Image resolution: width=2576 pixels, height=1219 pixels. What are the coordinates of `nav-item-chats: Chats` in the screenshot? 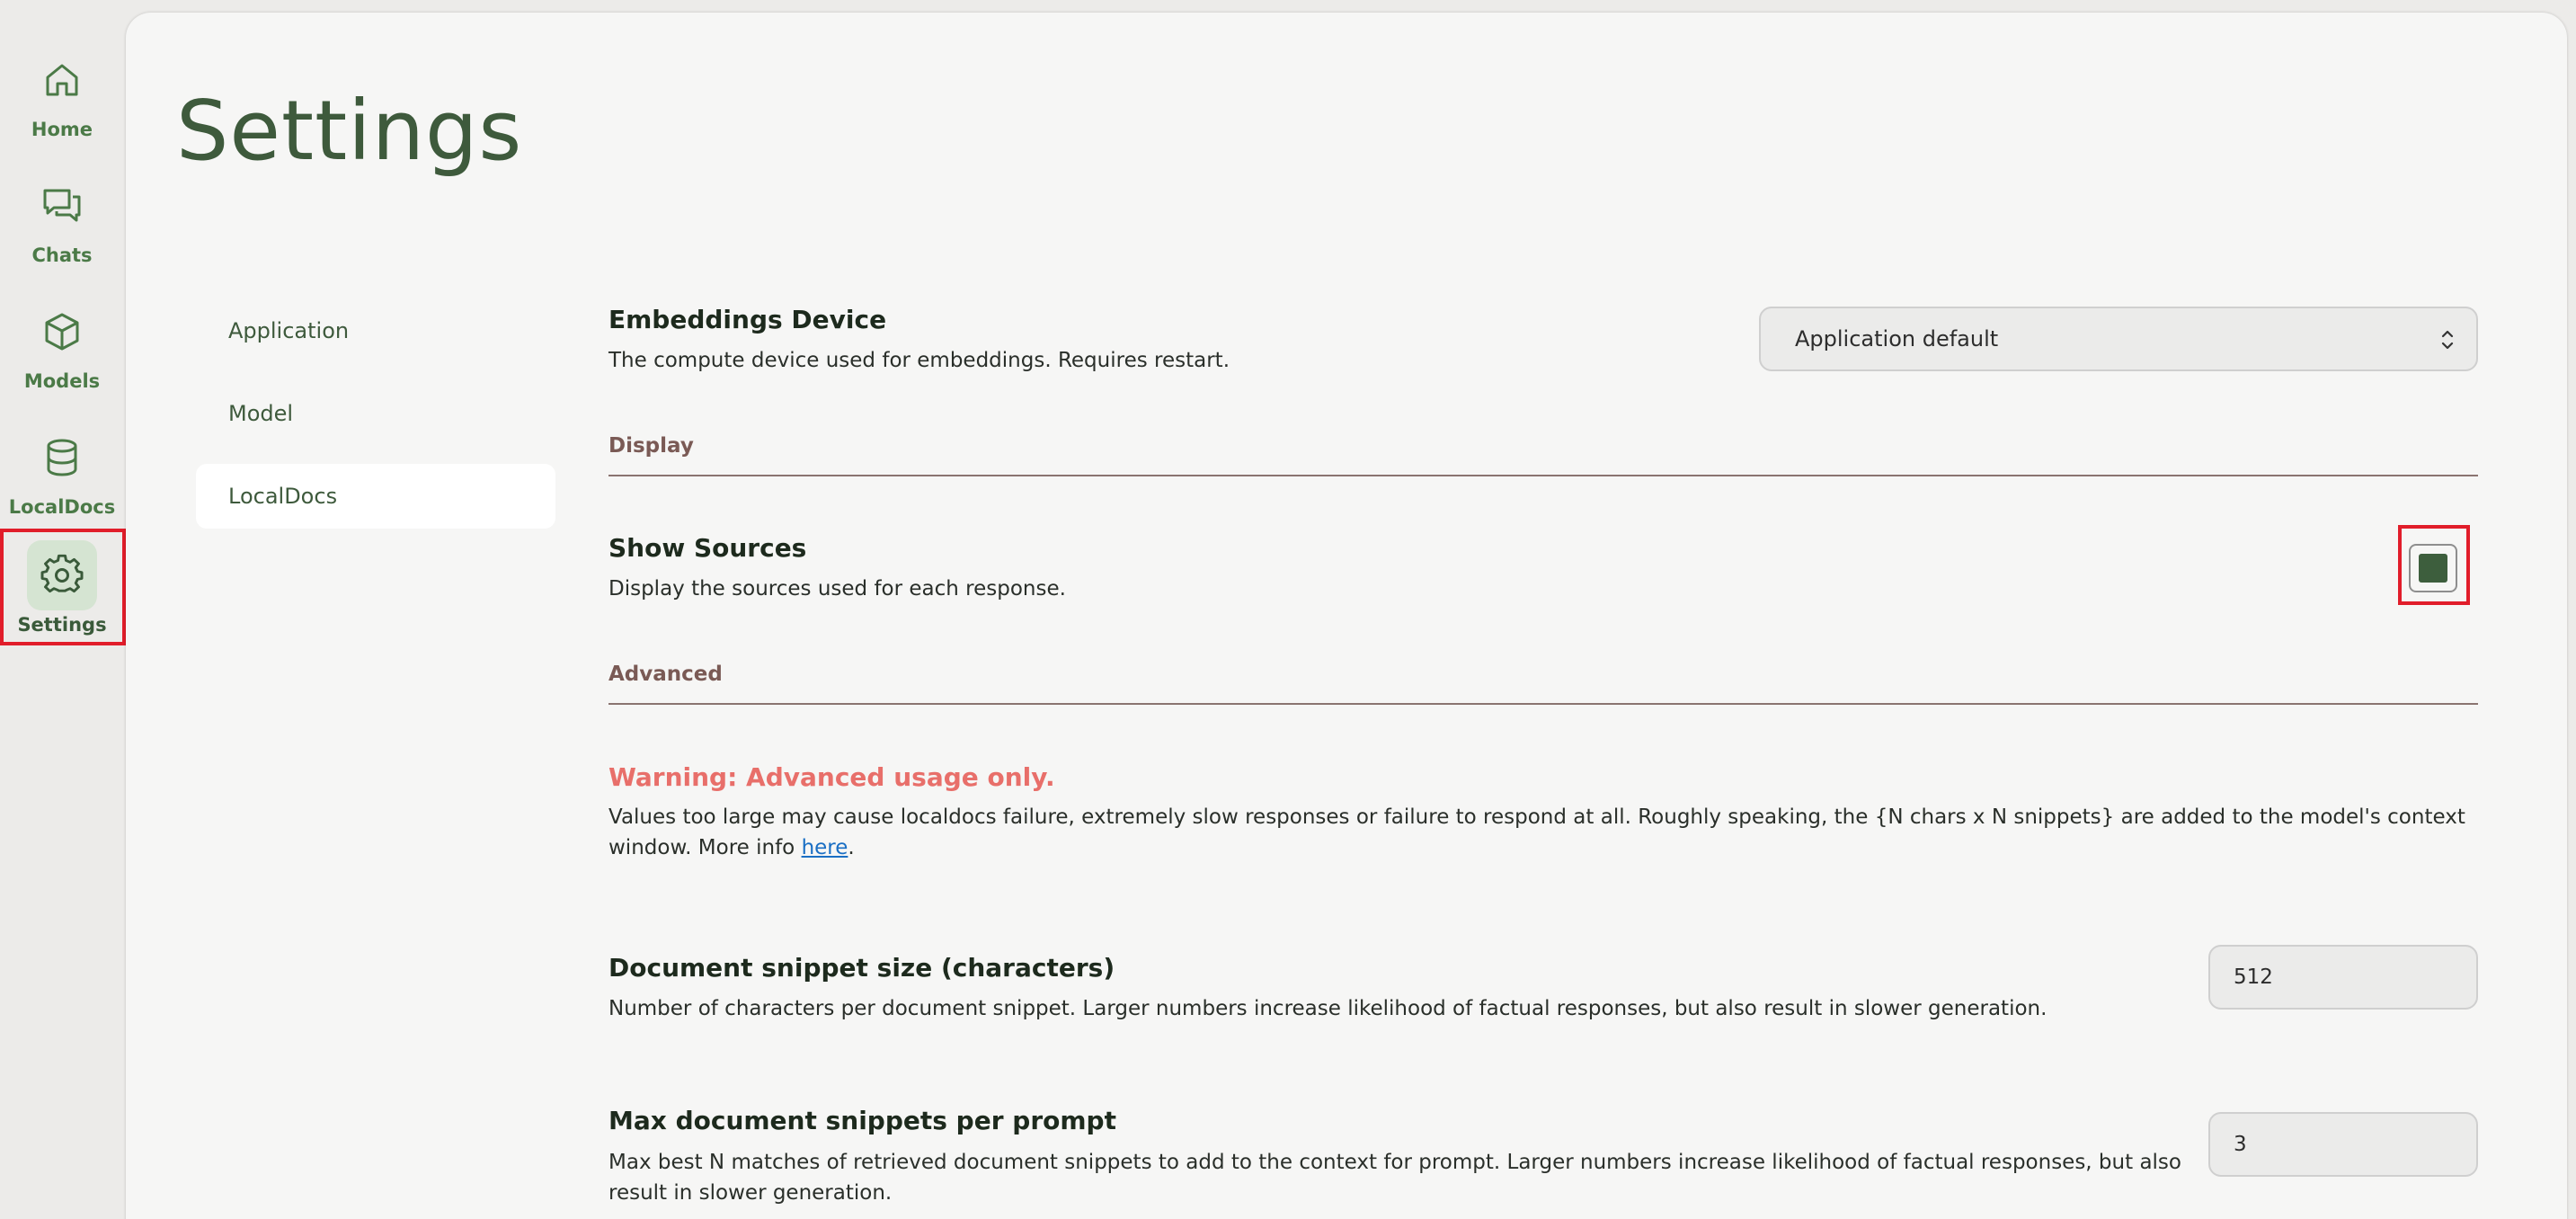 It's located at (62, 229).